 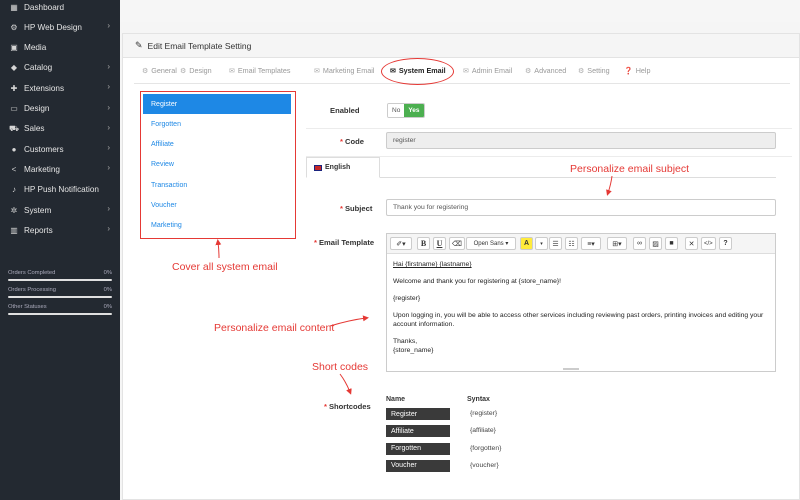 I want to click on tab-marketing-email: ✉ Marketing Email, so click(x=344, y=70).